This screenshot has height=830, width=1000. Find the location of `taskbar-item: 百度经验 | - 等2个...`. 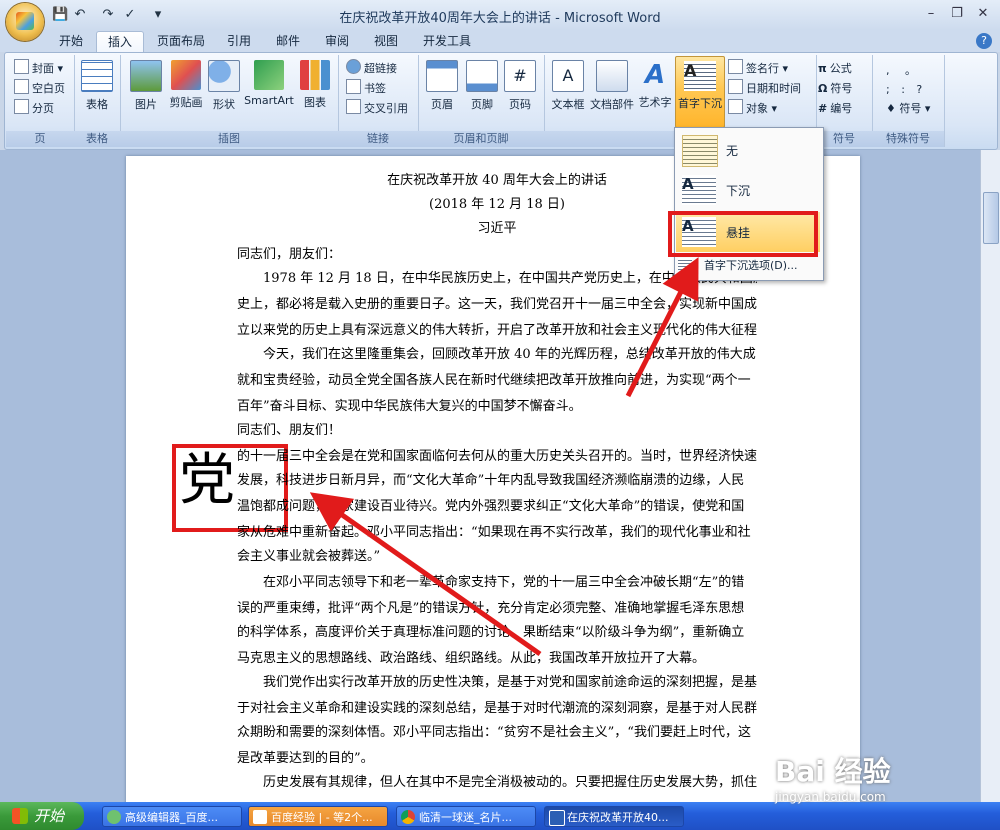

taskbar-item: 百度经验 | - 等2个... is located at coordinates (318, 816).